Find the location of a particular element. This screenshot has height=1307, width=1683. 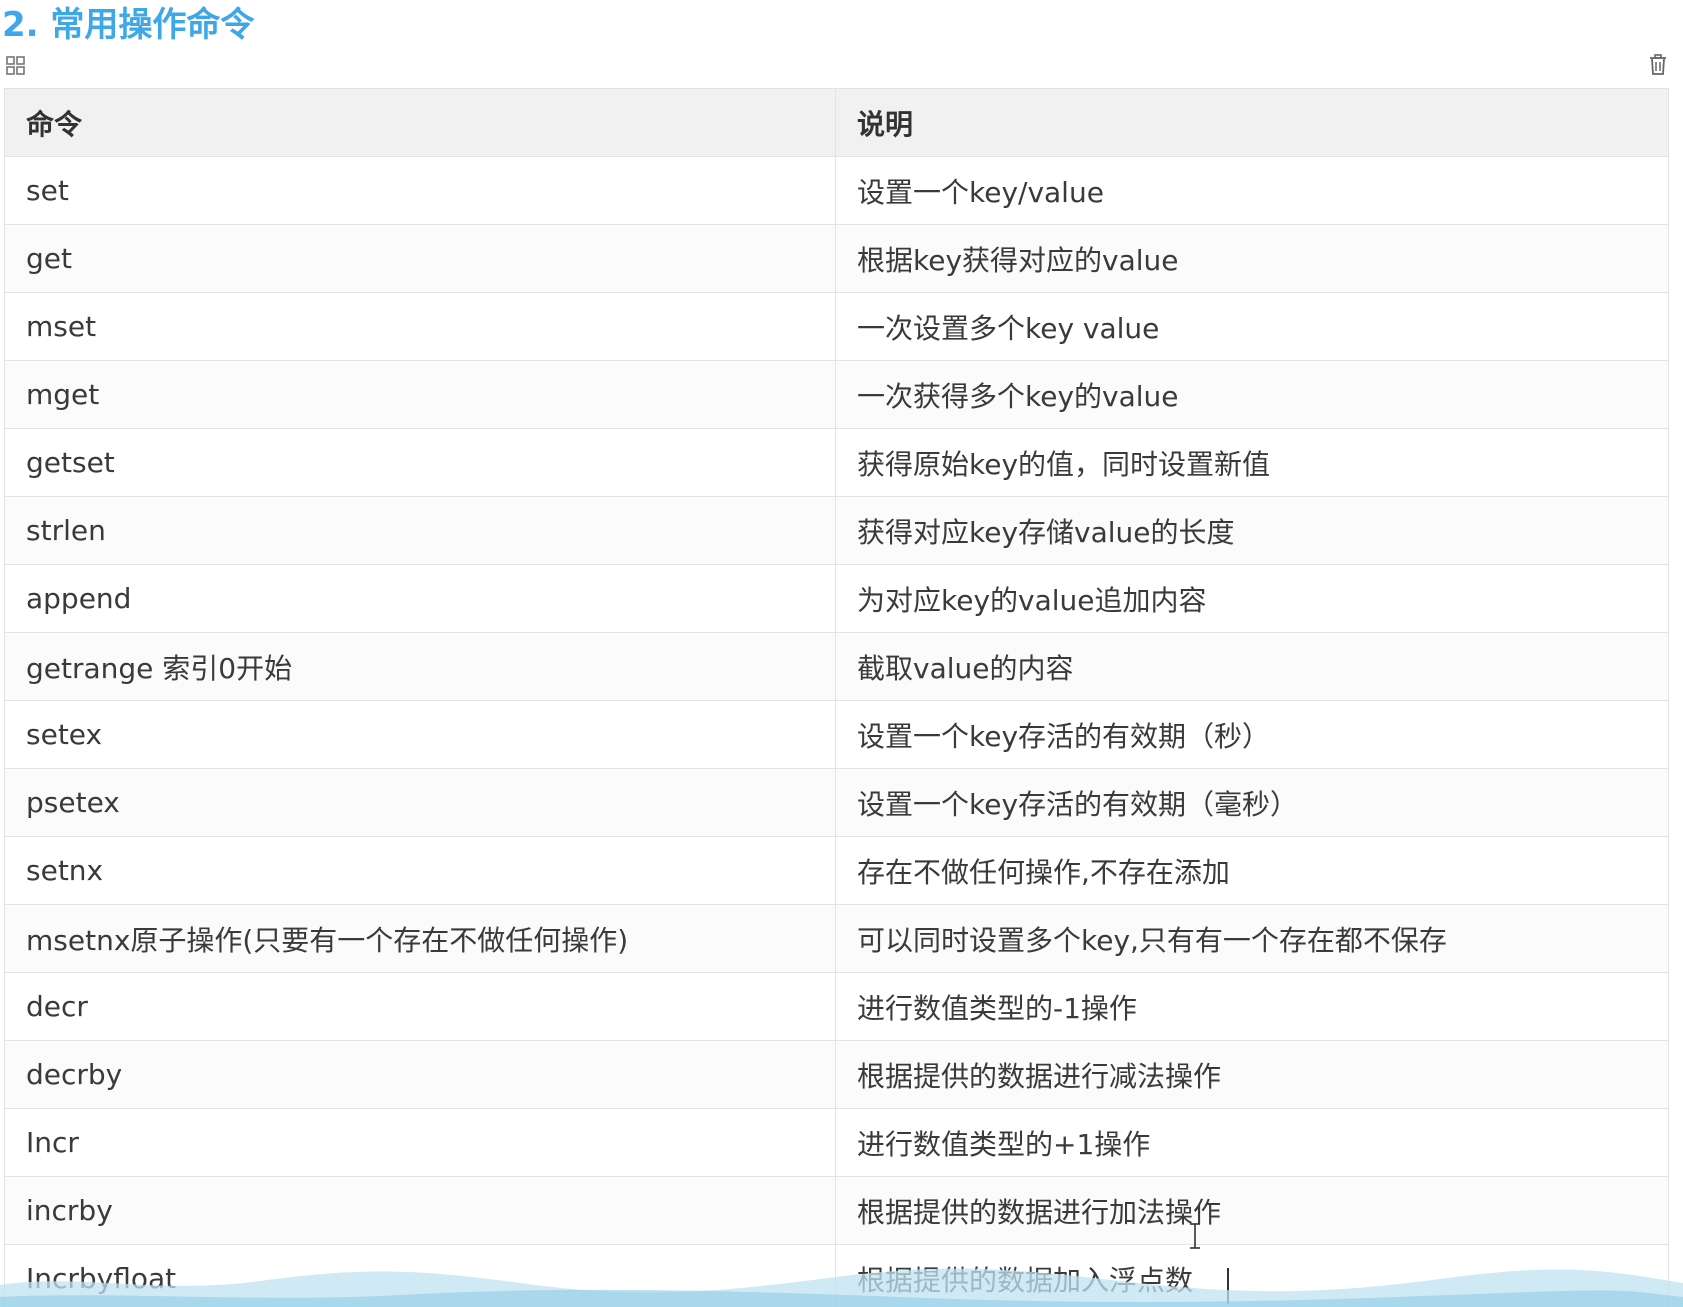

description-cell: 获得对应key存储value的长度 is located at coordinates (1252, 530).